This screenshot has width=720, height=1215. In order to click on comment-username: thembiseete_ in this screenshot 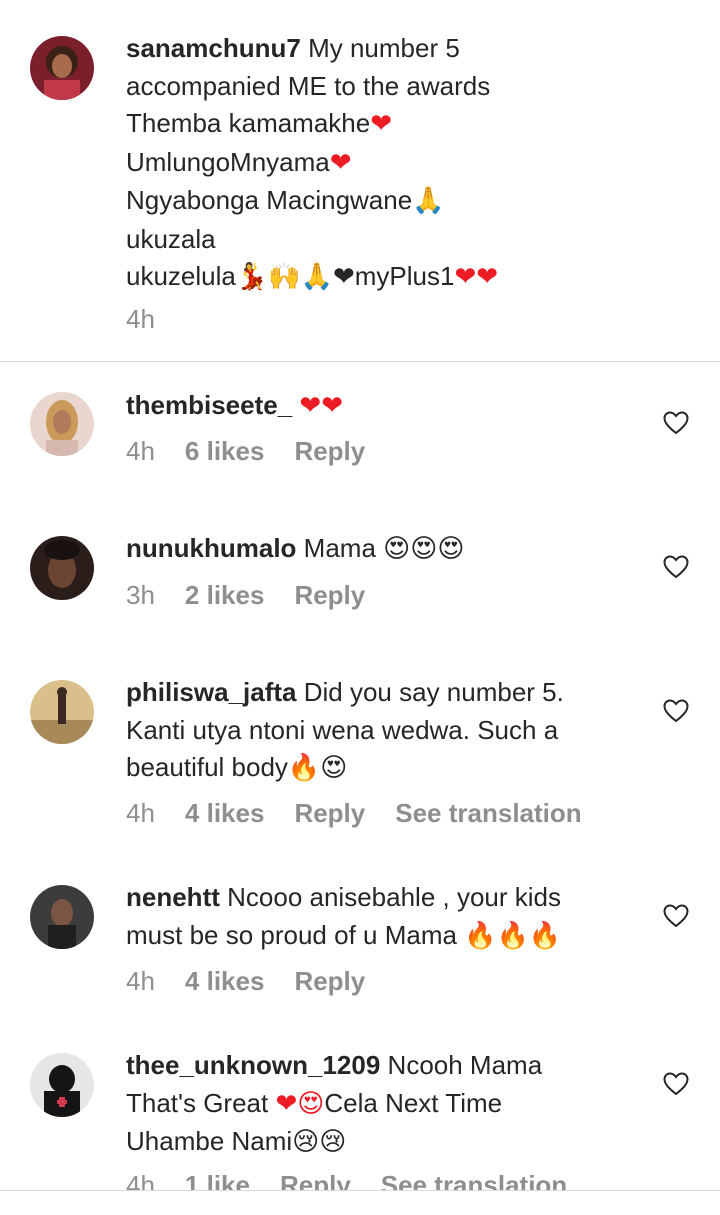, I will do `click(209, 405)`.